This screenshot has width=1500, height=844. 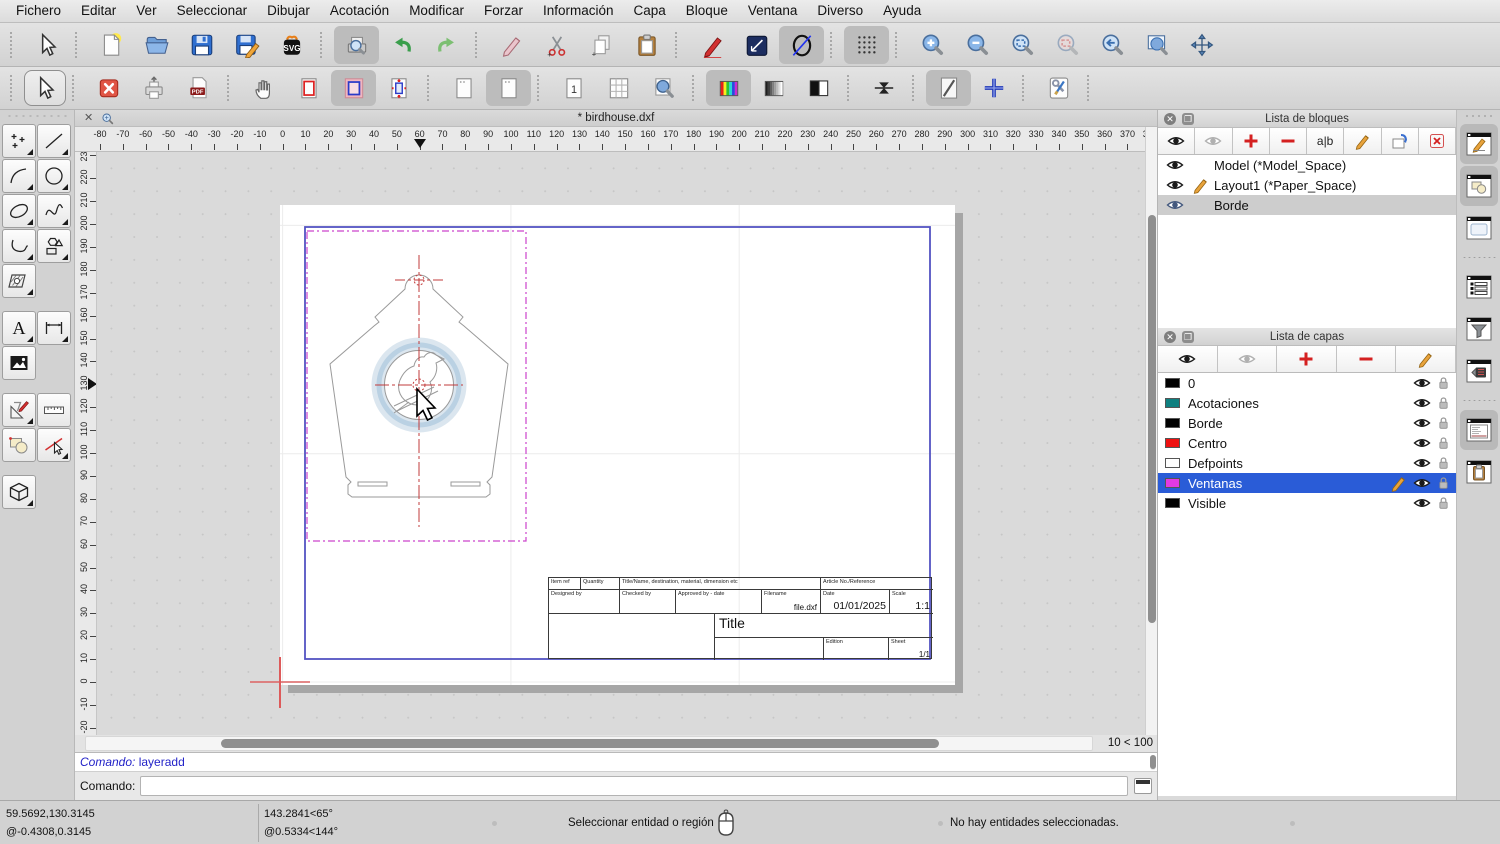 I want to click on vertical-scrollbar, so click(x=1151, y=431).